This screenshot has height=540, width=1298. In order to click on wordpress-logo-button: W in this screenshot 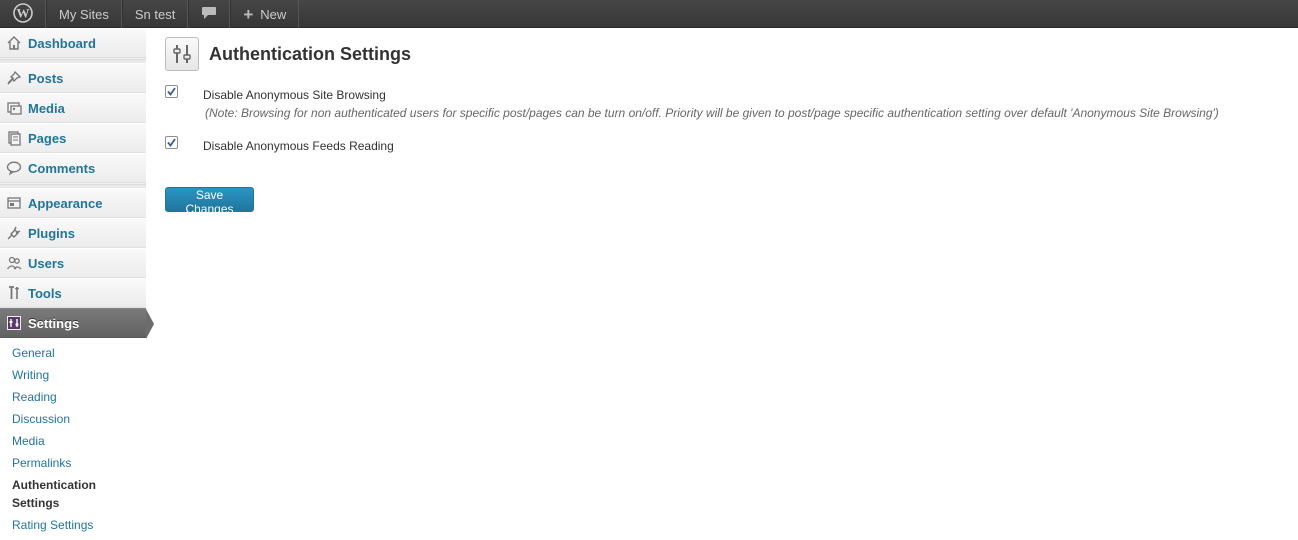, I will do `click(23, 14)`.